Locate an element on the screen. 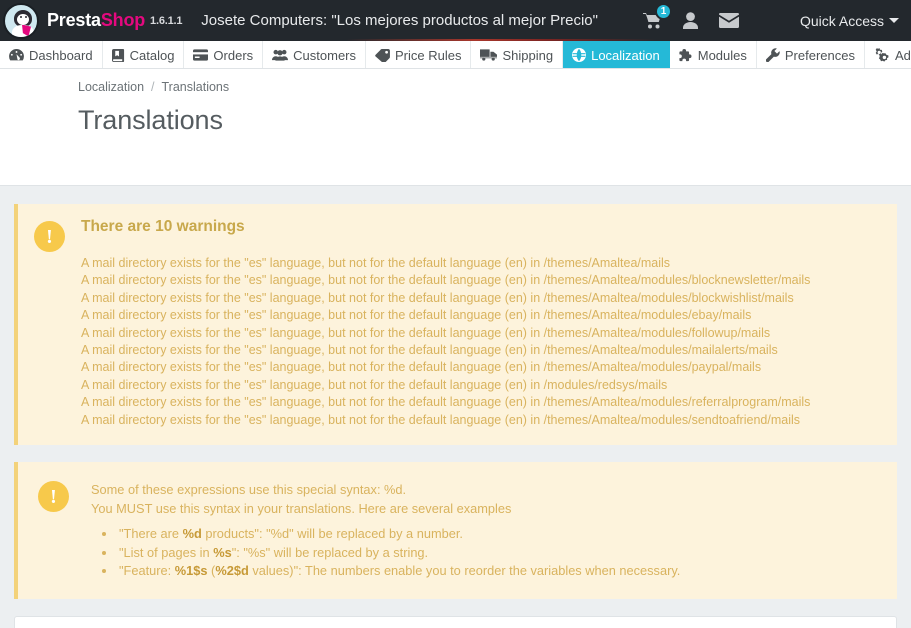  people-group-icon is located at coordinates (280, 55).